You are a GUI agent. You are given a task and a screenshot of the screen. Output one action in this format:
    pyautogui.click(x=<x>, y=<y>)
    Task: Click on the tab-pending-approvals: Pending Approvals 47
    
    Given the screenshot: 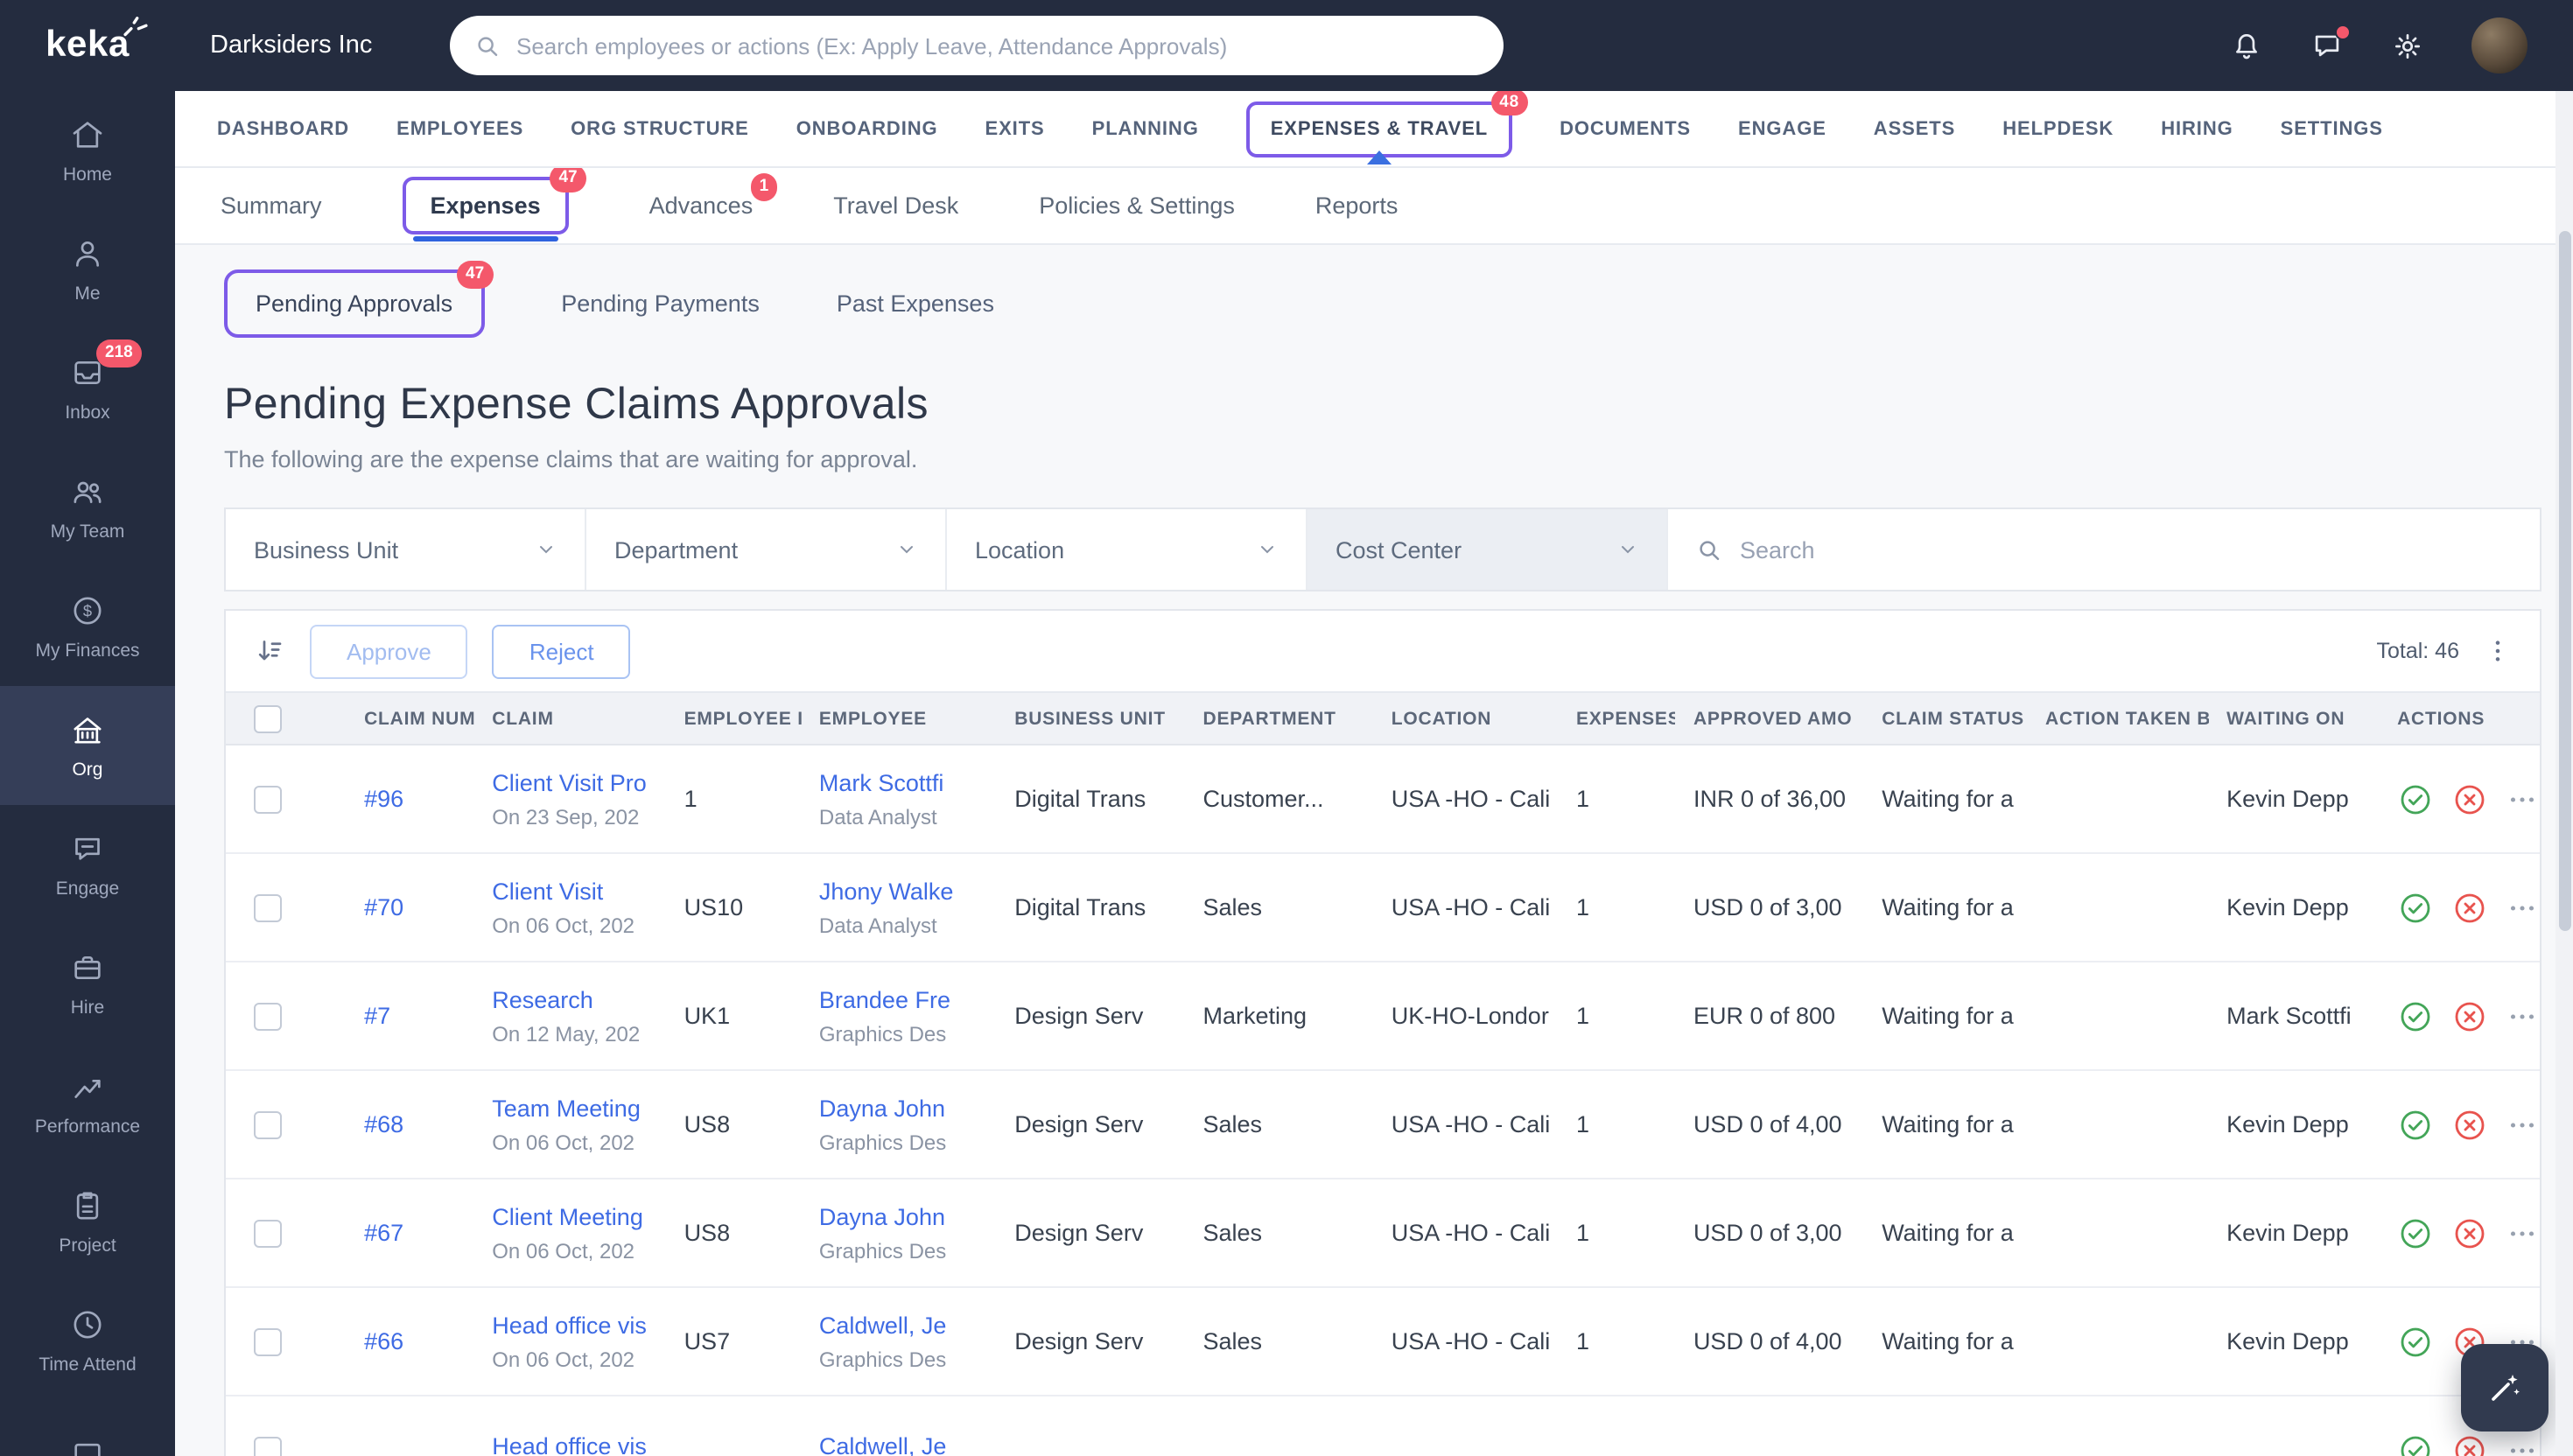 What is the action you would take?
    pyautogui.click(x=359, y=299)
    